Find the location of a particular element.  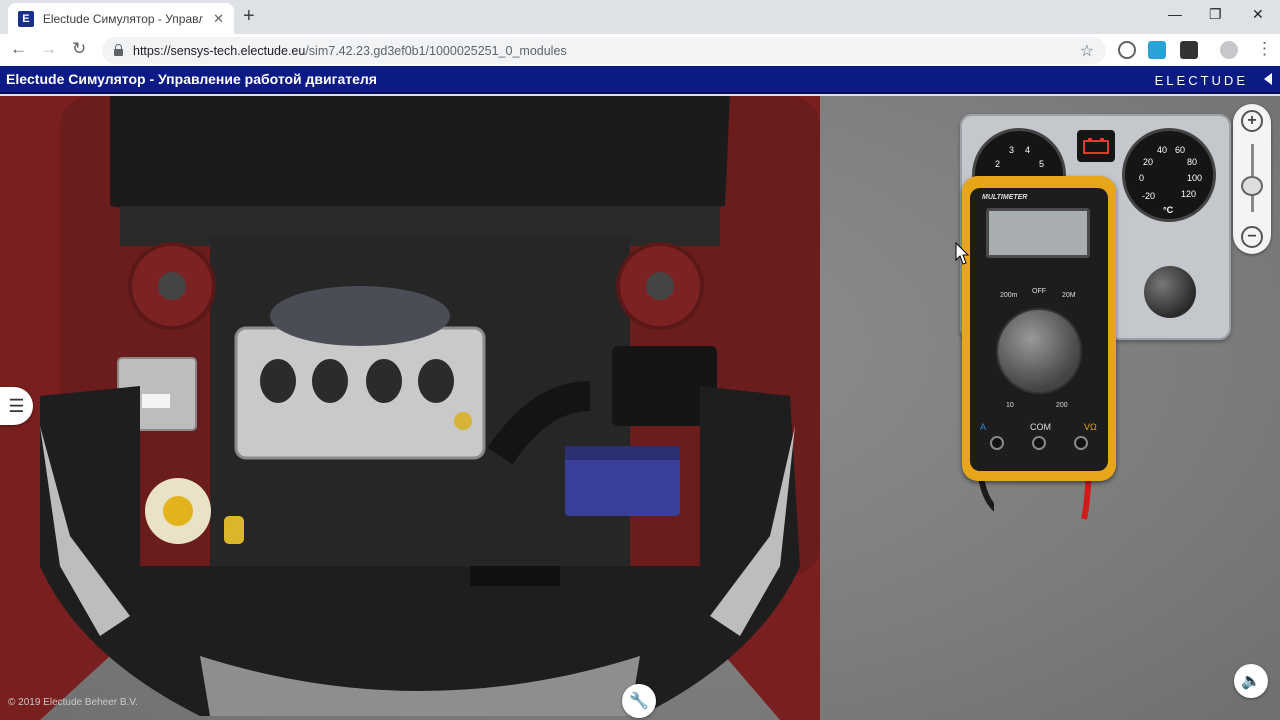

multimeter: MULTIMETER 200m OFF 20M 10 200 COM A VΩ is located at coordinates (1039, 328).